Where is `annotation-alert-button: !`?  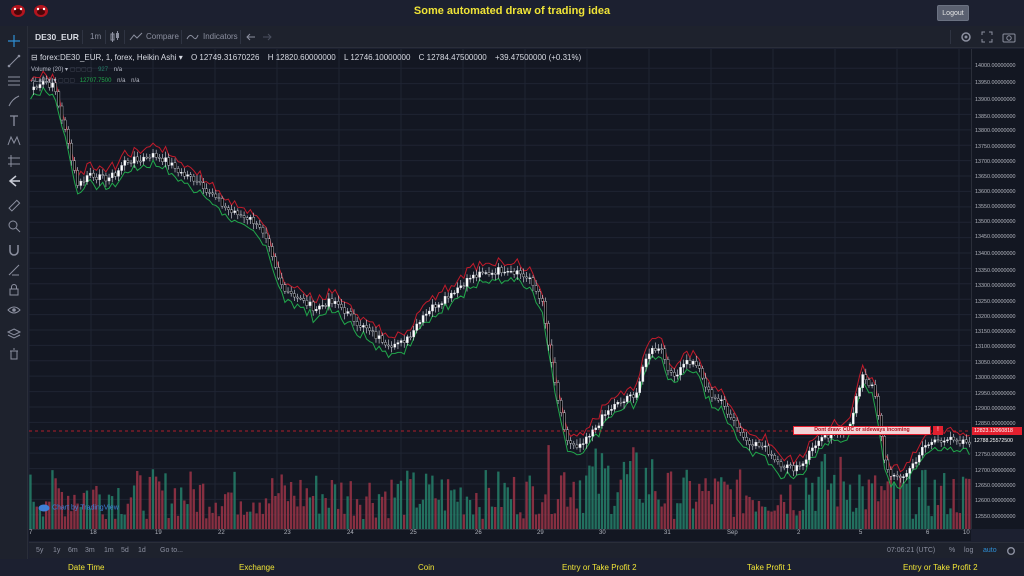 annotation-alert-button: ! is located at coordinates (938, 430).